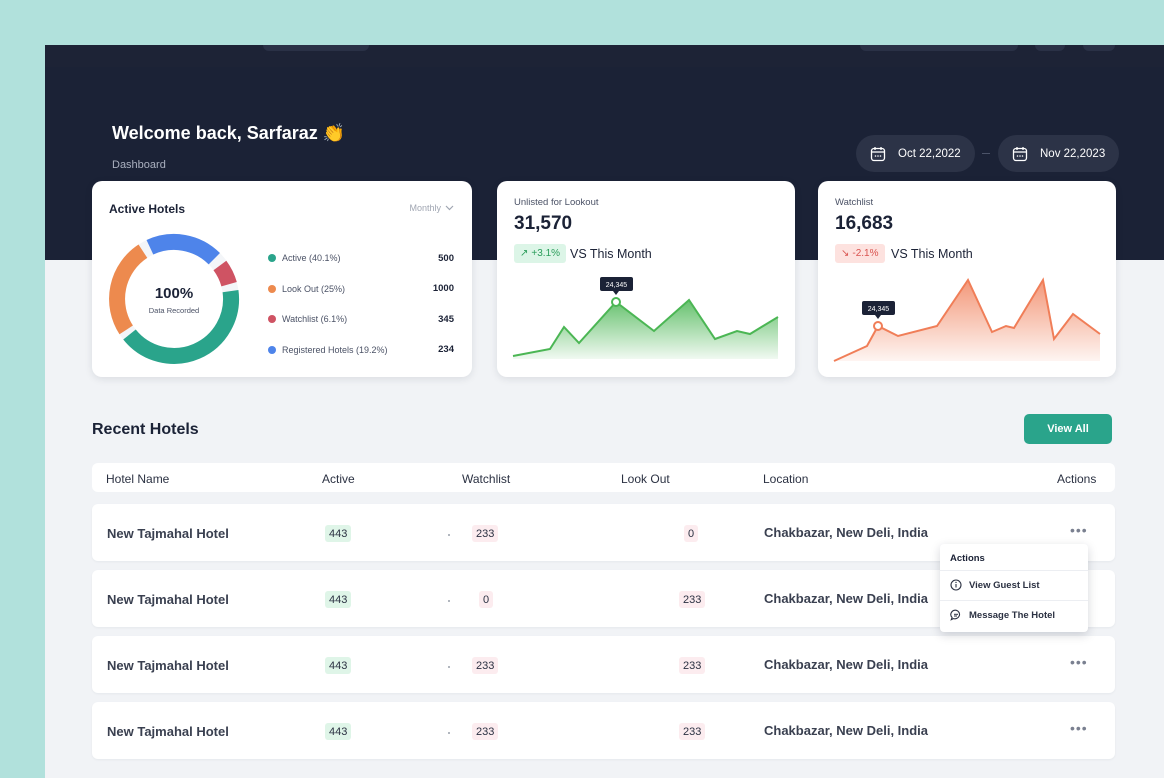  Describe the element at coordinates (645, 479) in the screenshot. I see `column-header-lookout: Look Out` at that location.